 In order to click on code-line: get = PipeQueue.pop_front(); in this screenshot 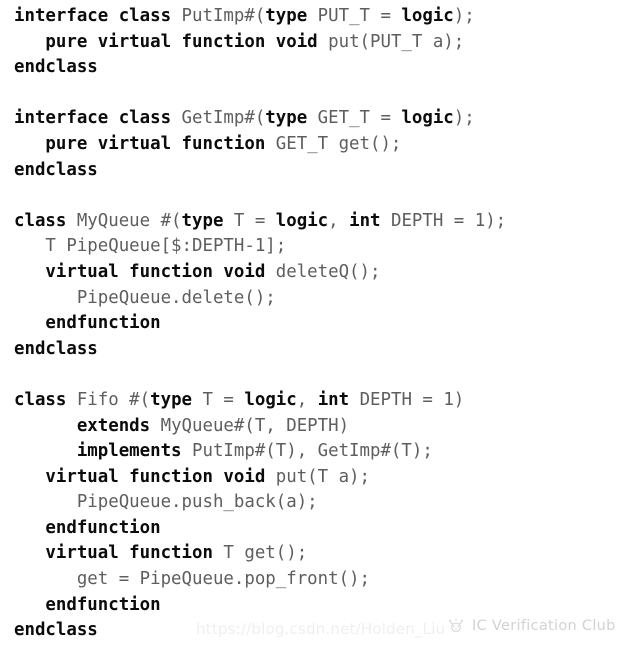, I will do `click(322, 580)`.